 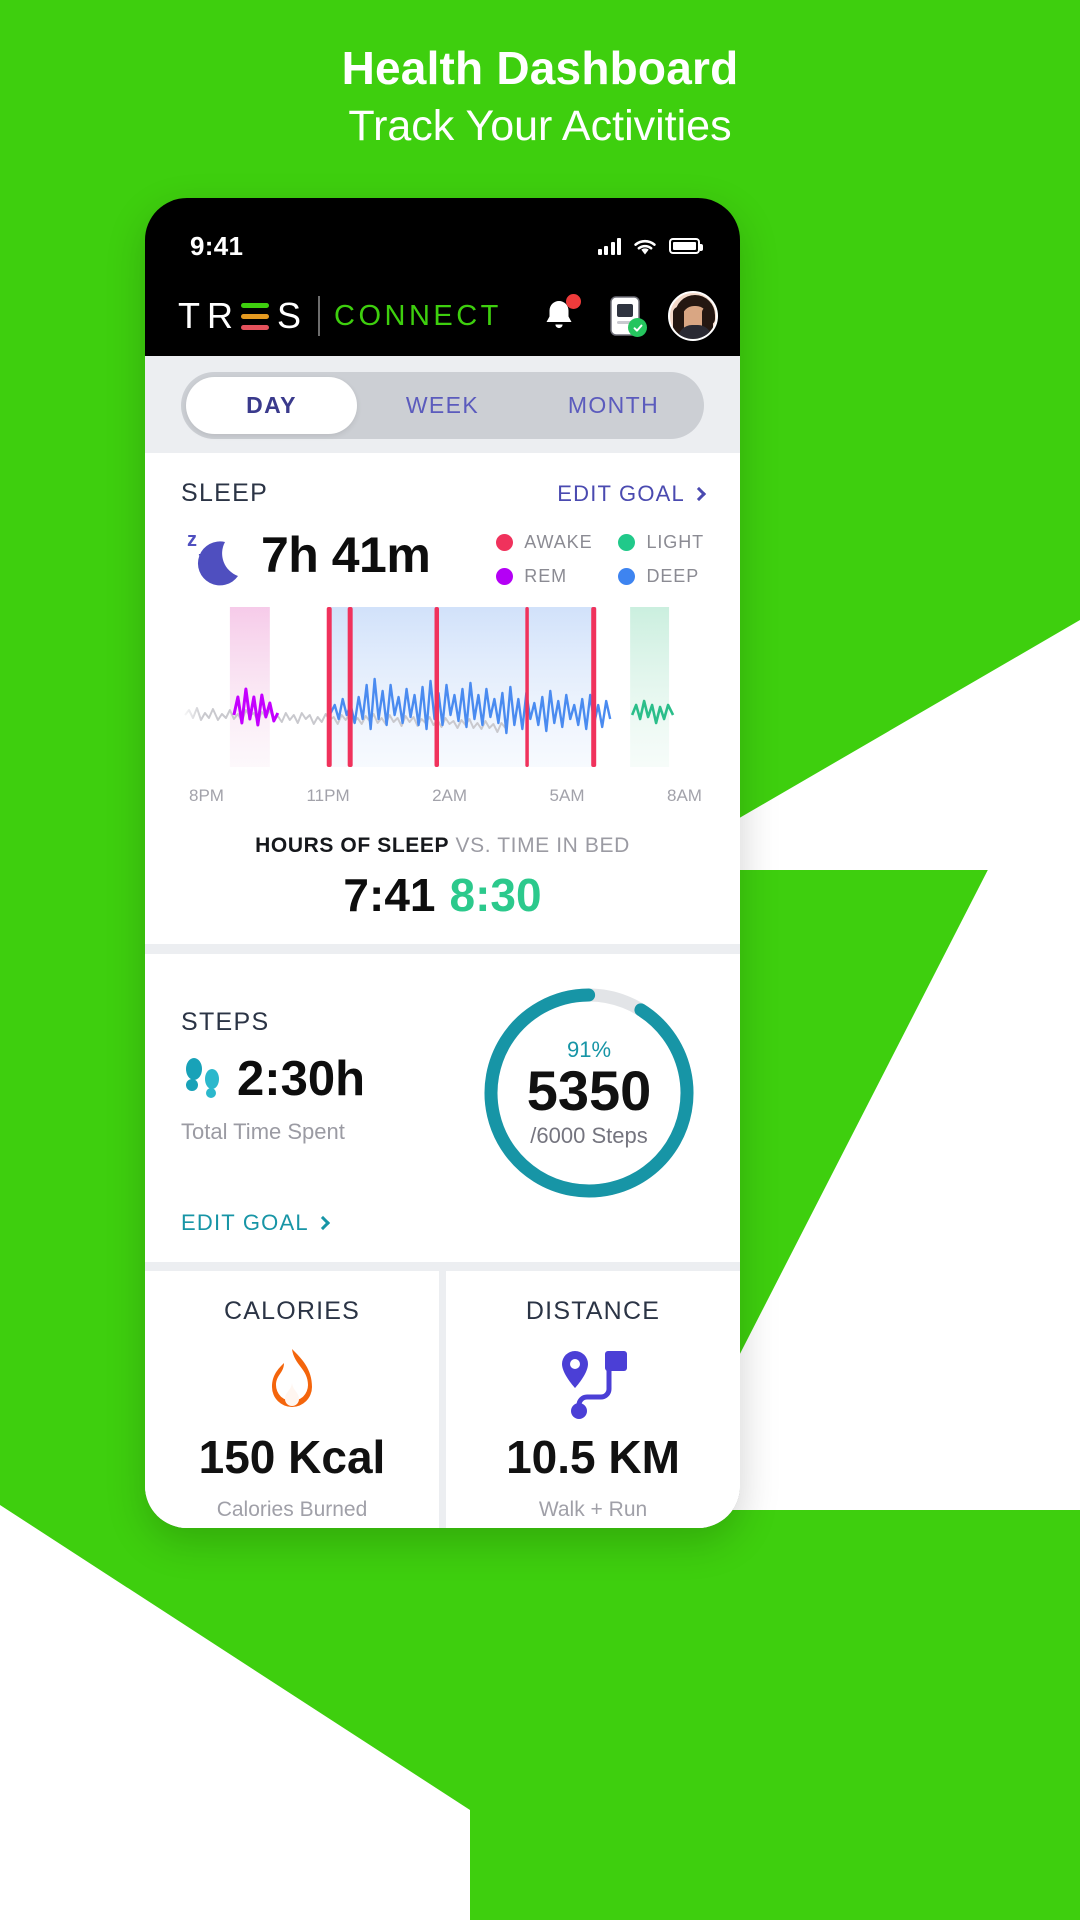 What do you see at coordinates (686, 246) in the screenshot?
I see `battery-icon` at bounding box center [686, 246].